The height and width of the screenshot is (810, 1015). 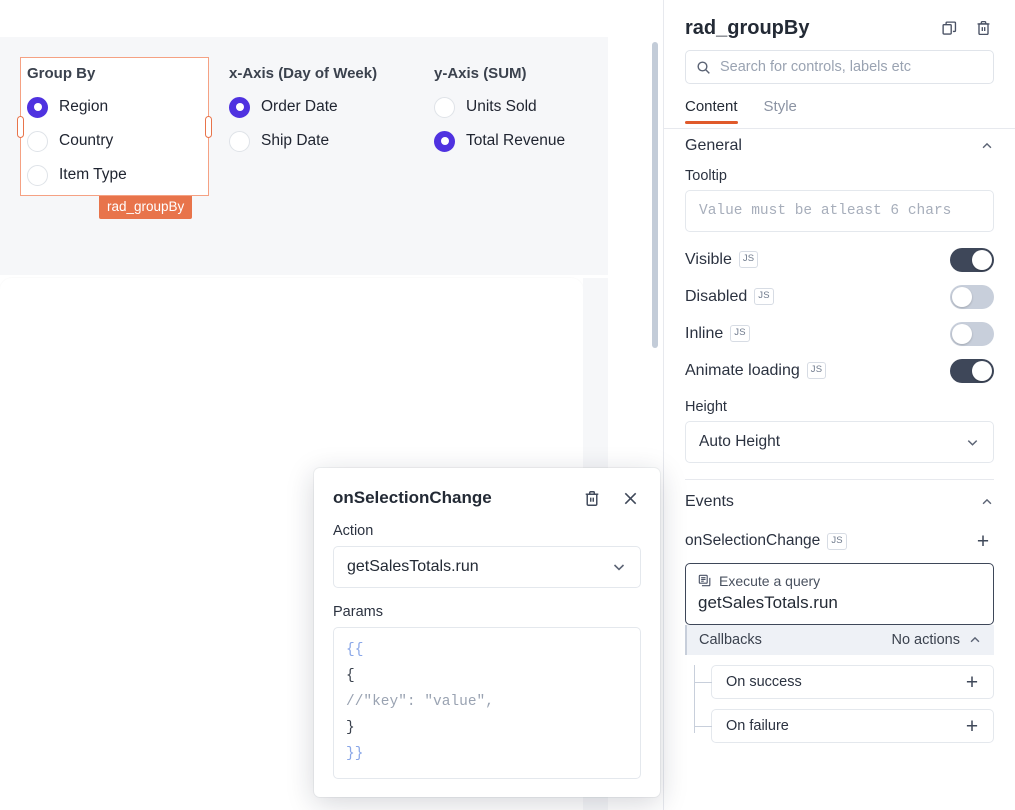 I want to click on params-code-editor: {{ { //"key": "value", } }}, so click(x=487, y=703).